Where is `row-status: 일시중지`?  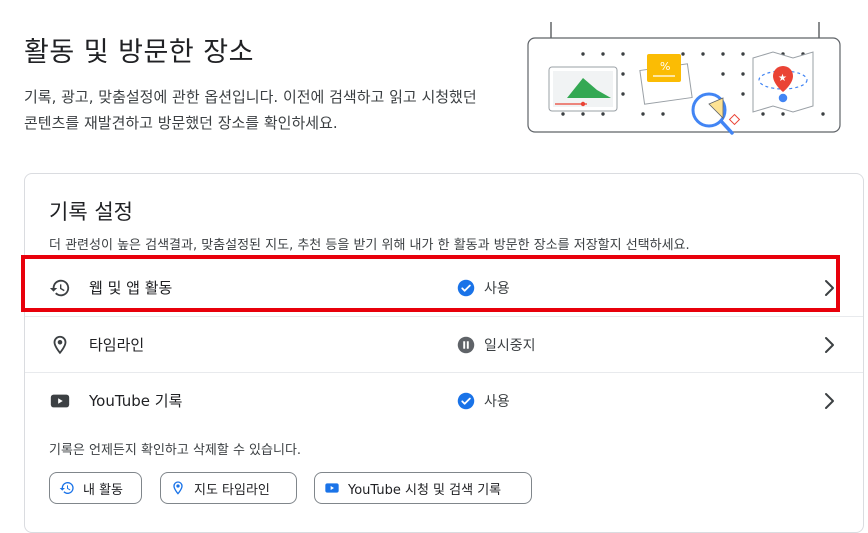
row-status: 일시중지 is located at coordinates (510, 346).